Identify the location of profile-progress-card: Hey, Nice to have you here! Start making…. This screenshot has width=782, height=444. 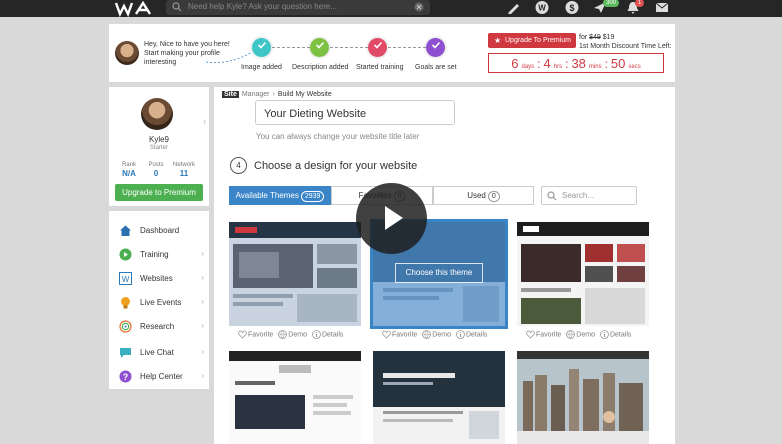
(392, 53).